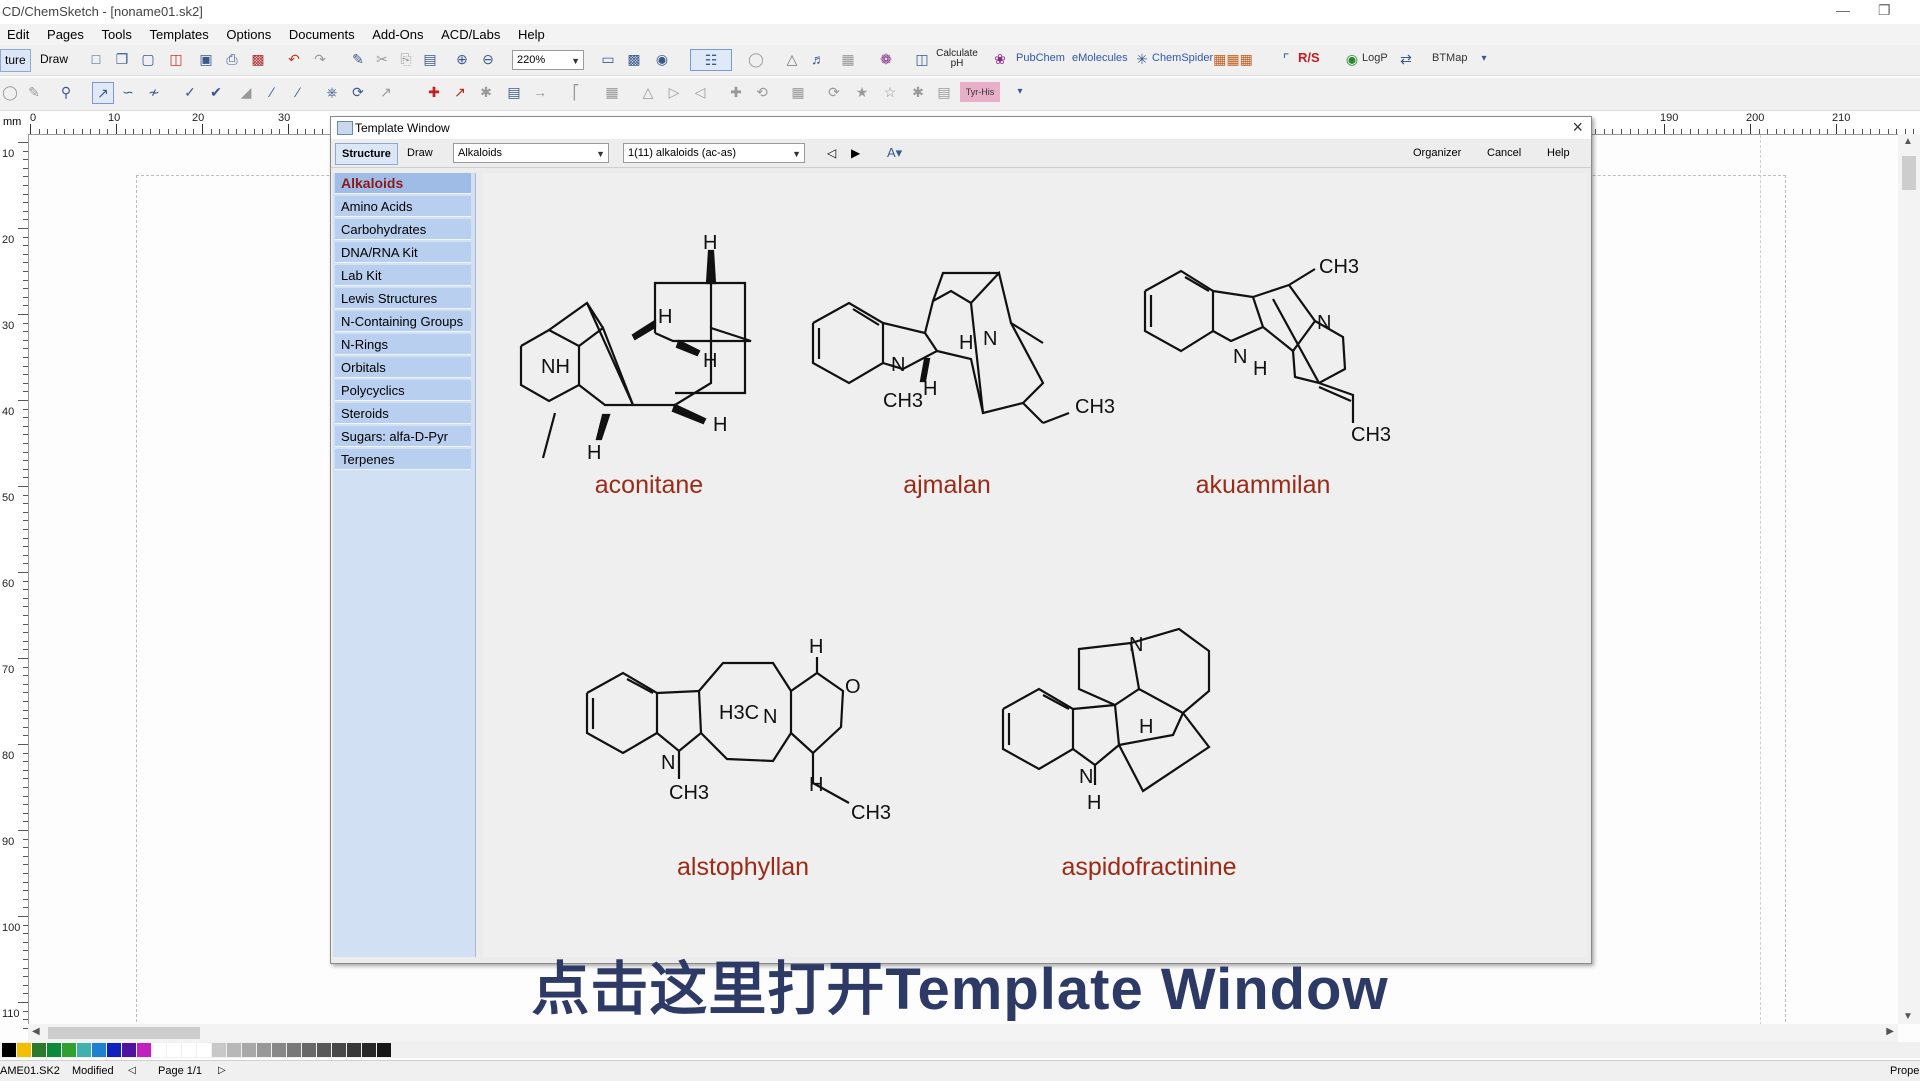 The width and height of the screenshot is (1920, 1081). Describe the element at coordinates (674, 92) in the screenshot. I see `flip2-icon: ▷` at that location.